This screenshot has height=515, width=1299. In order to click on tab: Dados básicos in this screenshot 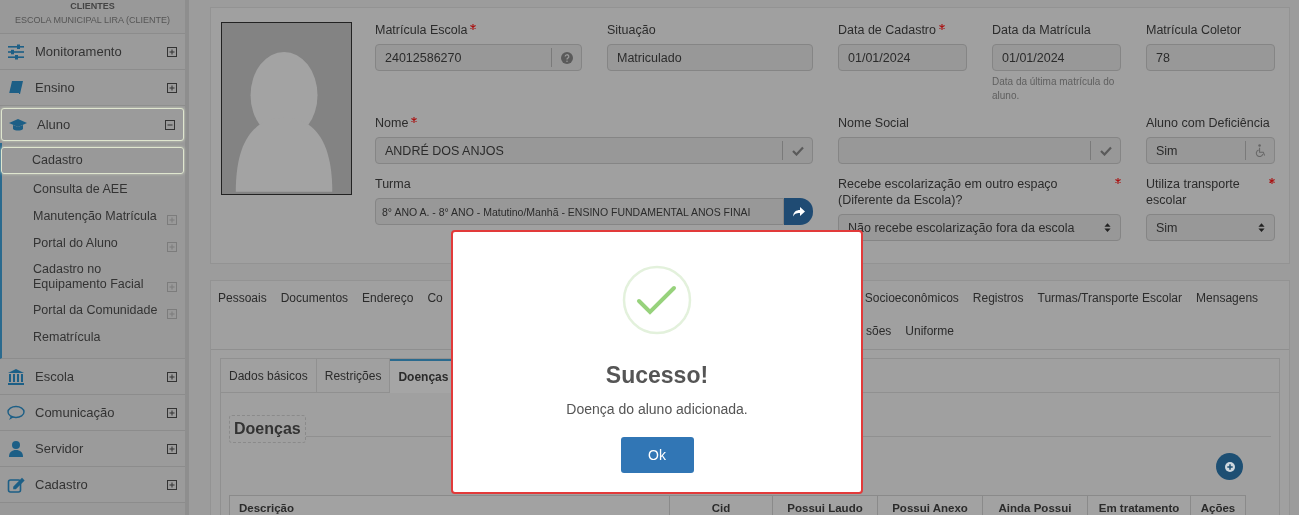, I will do `click(269, 375)`.